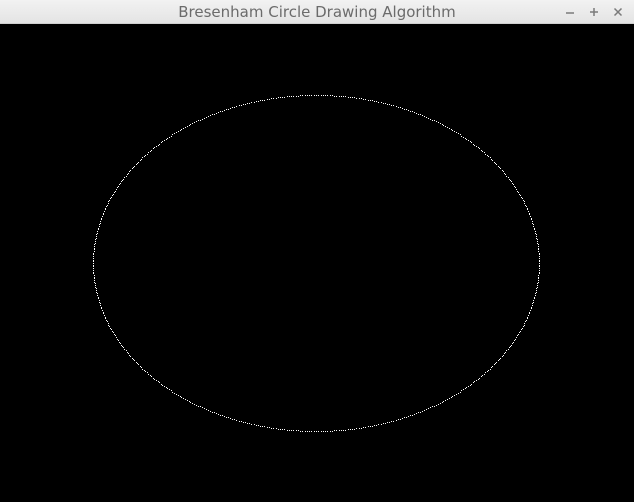 The height and width of the screenshot is (502, 634). What do you see at coordinates (570, 12) in the screenshot?
I see `minimize-button` at bounding box center [570, 12].